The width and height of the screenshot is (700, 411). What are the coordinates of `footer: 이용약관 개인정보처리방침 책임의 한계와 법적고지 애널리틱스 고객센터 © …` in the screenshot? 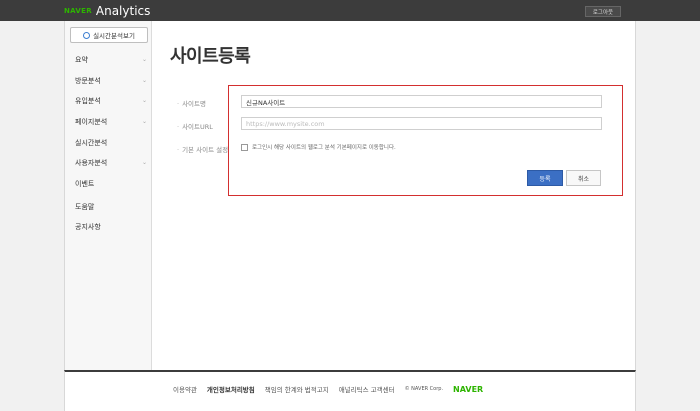 It's located at (350, 390).